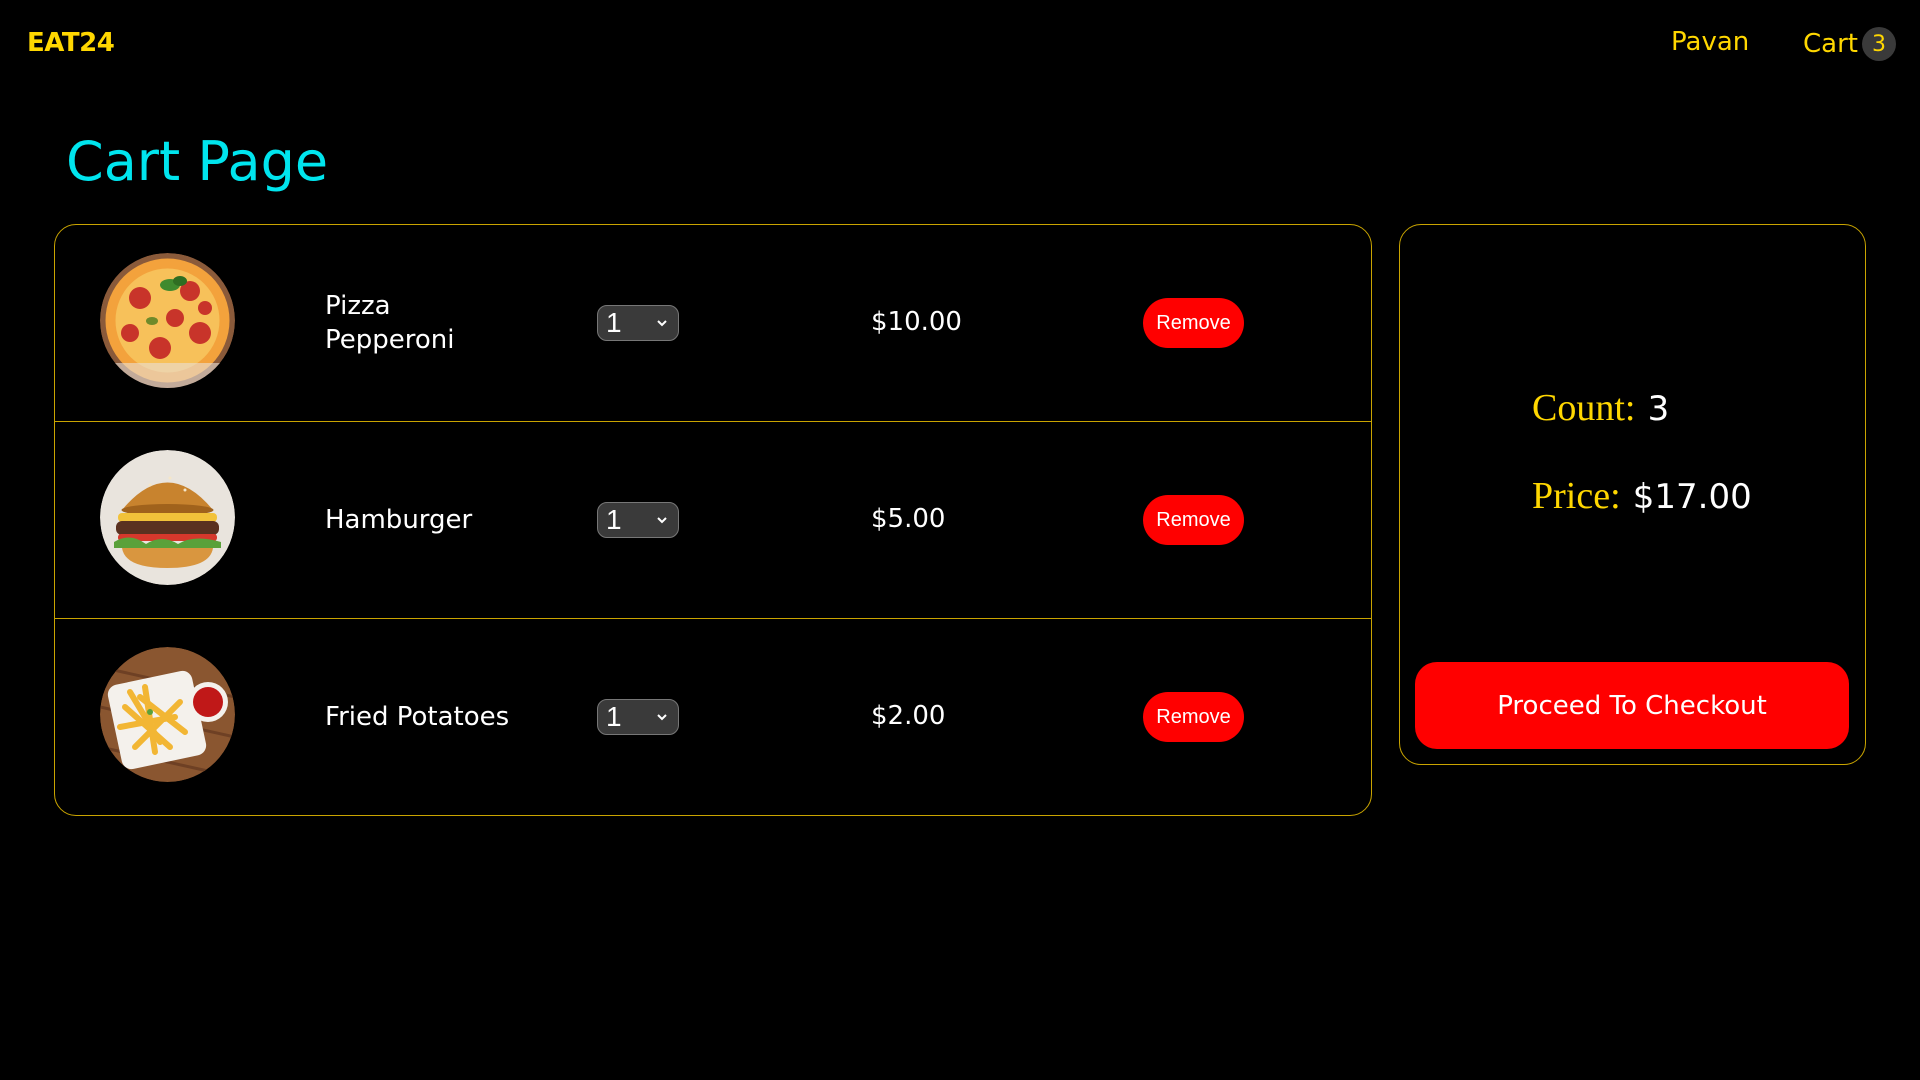  I want to click on item-price: $10.00, so click(916, 322).